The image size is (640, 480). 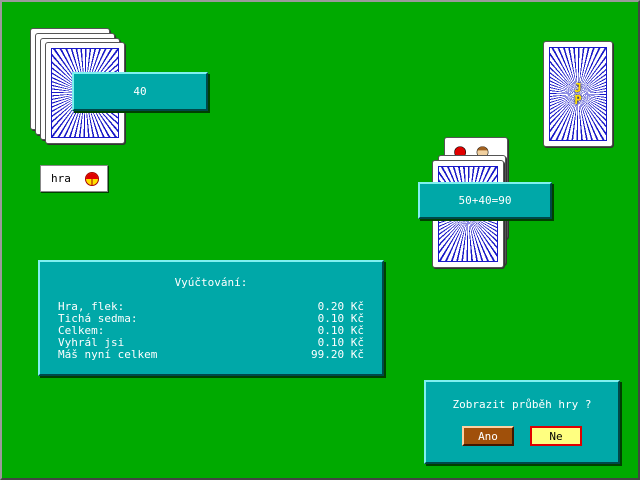 What do you see at coordinates (522, 404) in the screenshot?
I see `dialog-question: Zobrazit průběh hry ?` at bounding box center [522, 404].